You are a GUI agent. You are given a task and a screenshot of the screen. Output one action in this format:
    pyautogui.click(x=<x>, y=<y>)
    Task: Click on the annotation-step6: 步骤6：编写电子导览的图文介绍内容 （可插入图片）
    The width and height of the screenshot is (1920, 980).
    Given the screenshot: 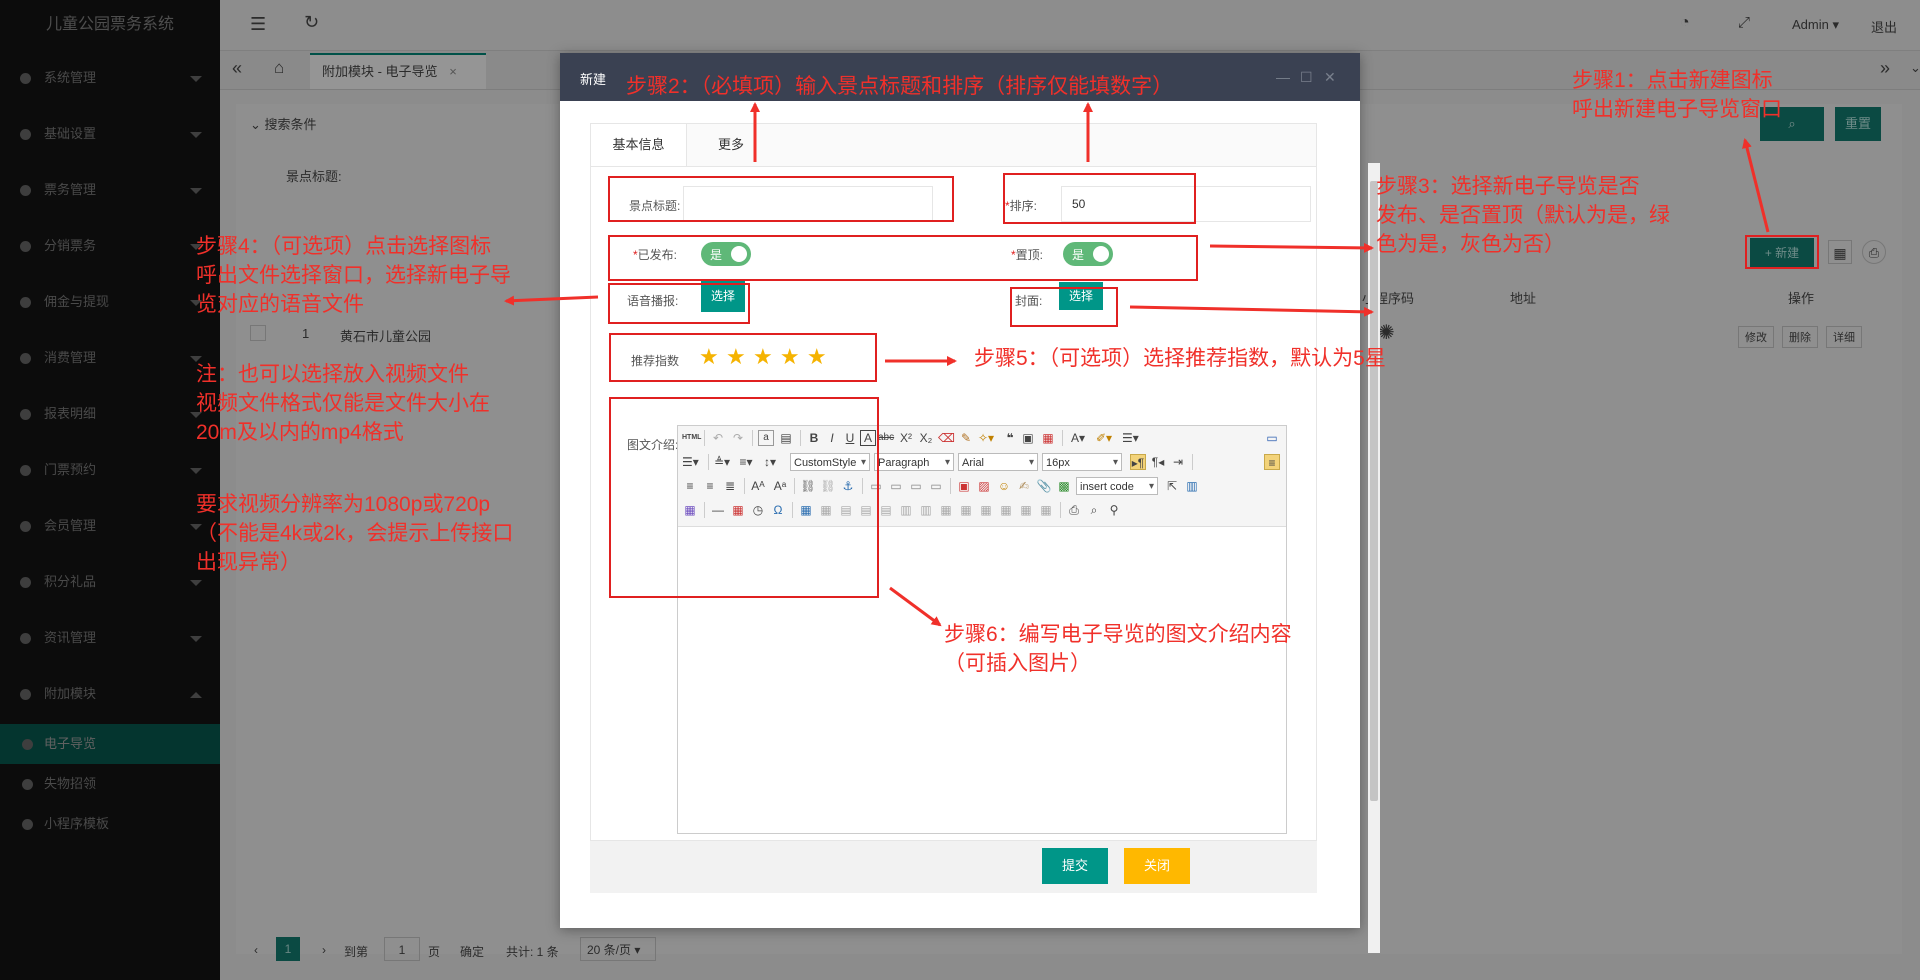 What is the action you would take?
    pyautogui.click(x=1118, y=649)
    